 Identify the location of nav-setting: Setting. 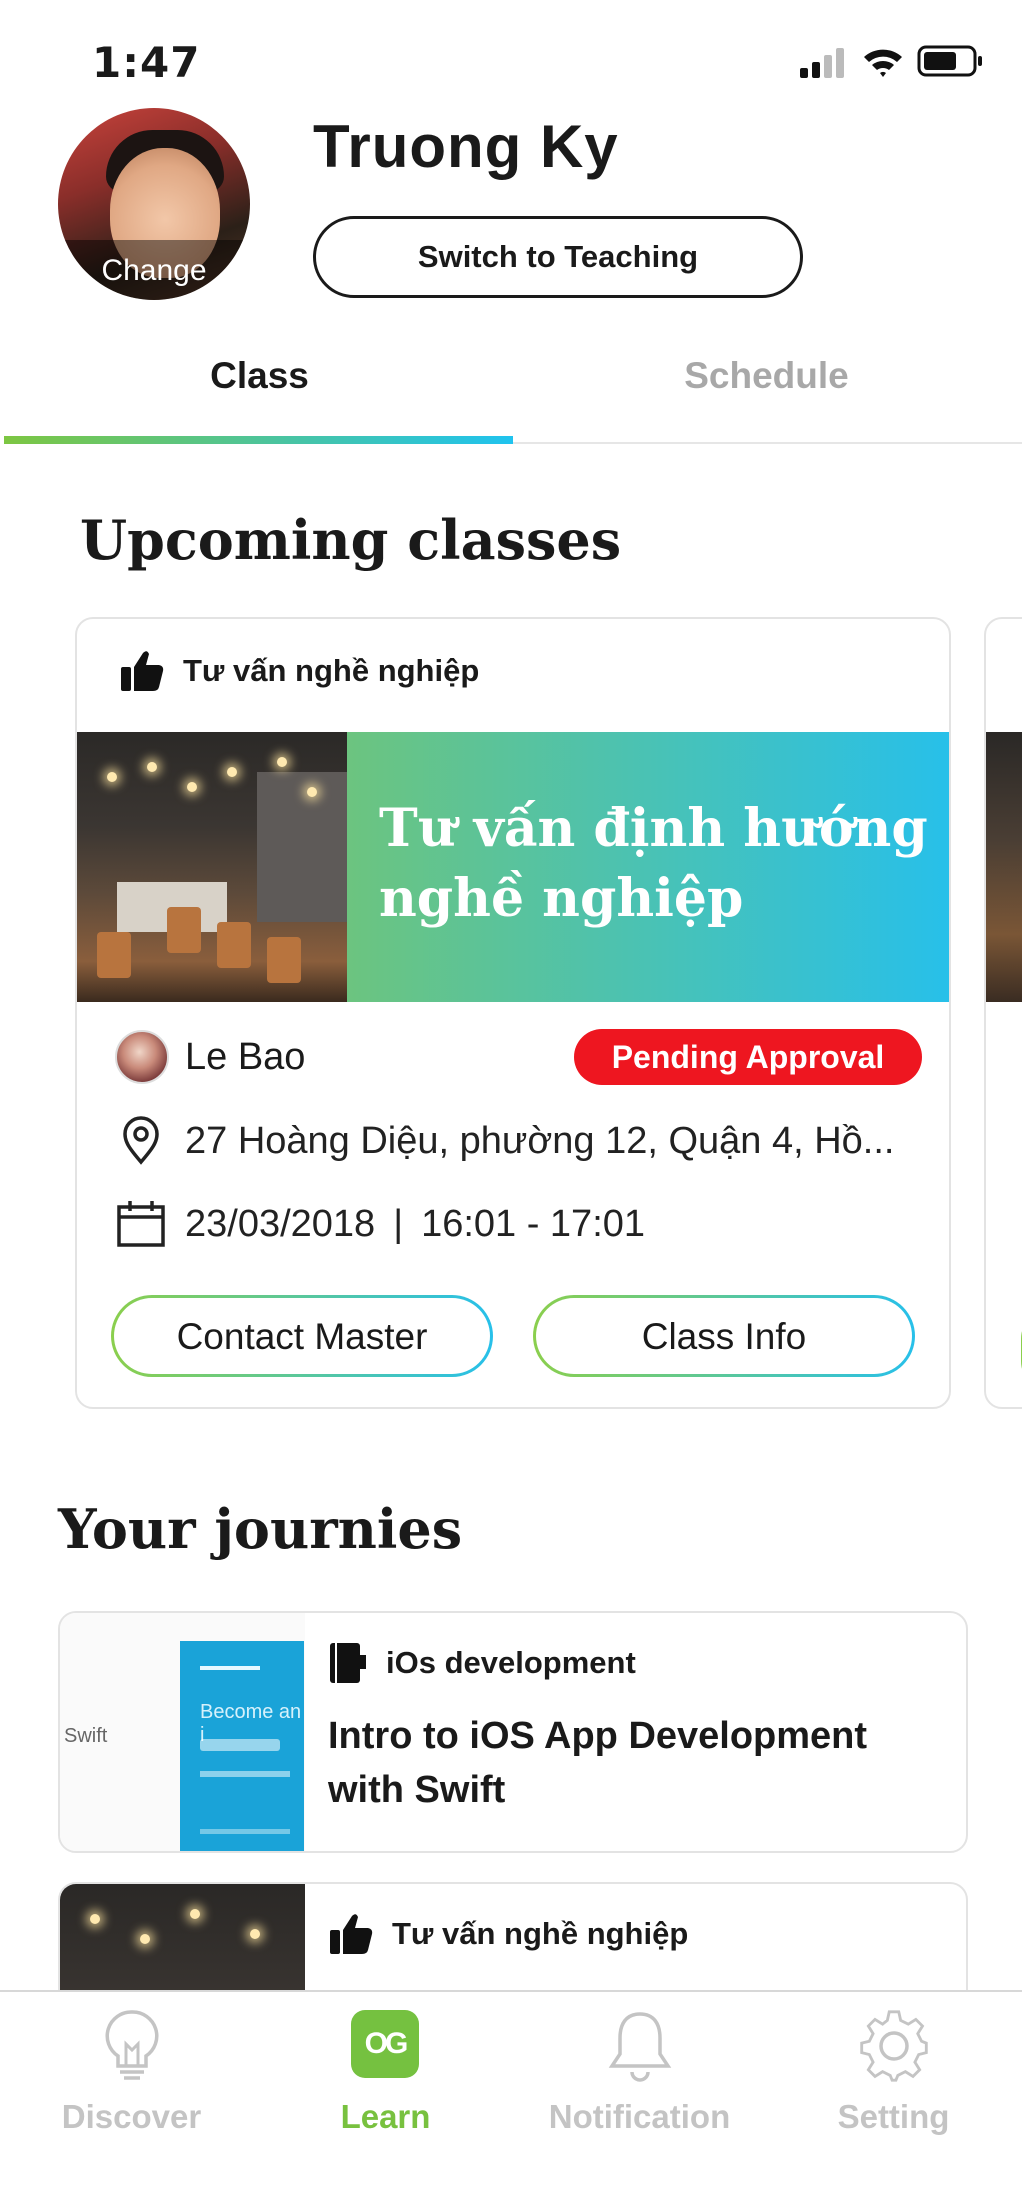
(893, 2078).